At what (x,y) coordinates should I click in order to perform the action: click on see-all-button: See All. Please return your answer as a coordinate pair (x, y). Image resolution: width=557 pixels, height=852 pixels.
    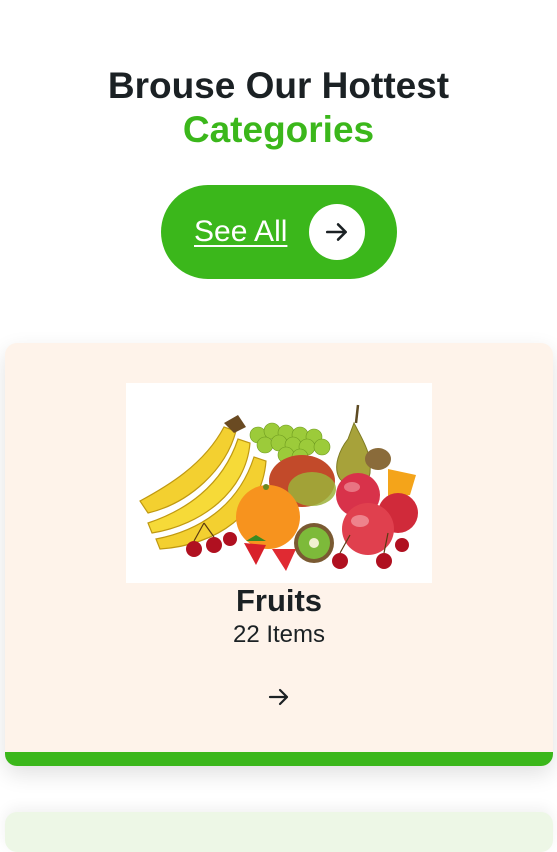
    Looking at the image, I should click on (279, 232).